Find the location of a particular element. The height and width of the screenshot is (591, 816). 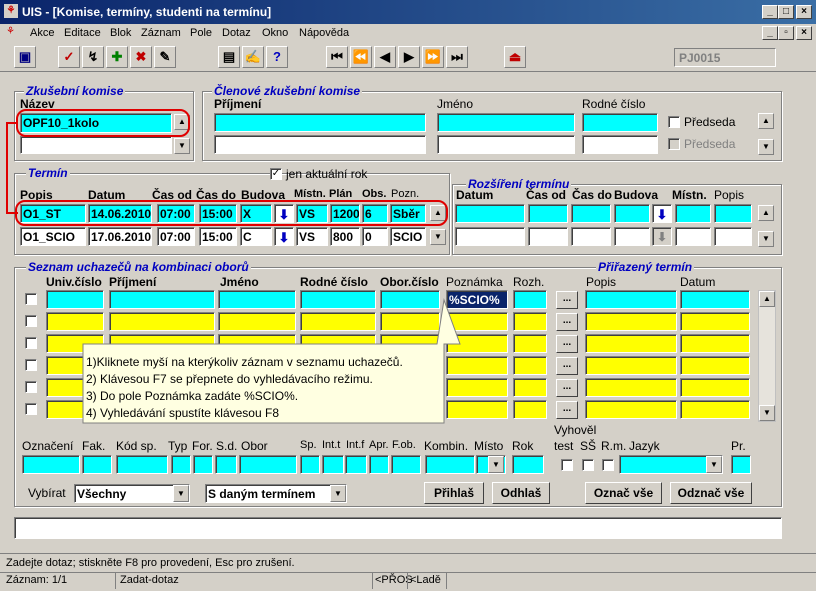

menu-napoveda: Nápověda is located at coordinates (324, 33).